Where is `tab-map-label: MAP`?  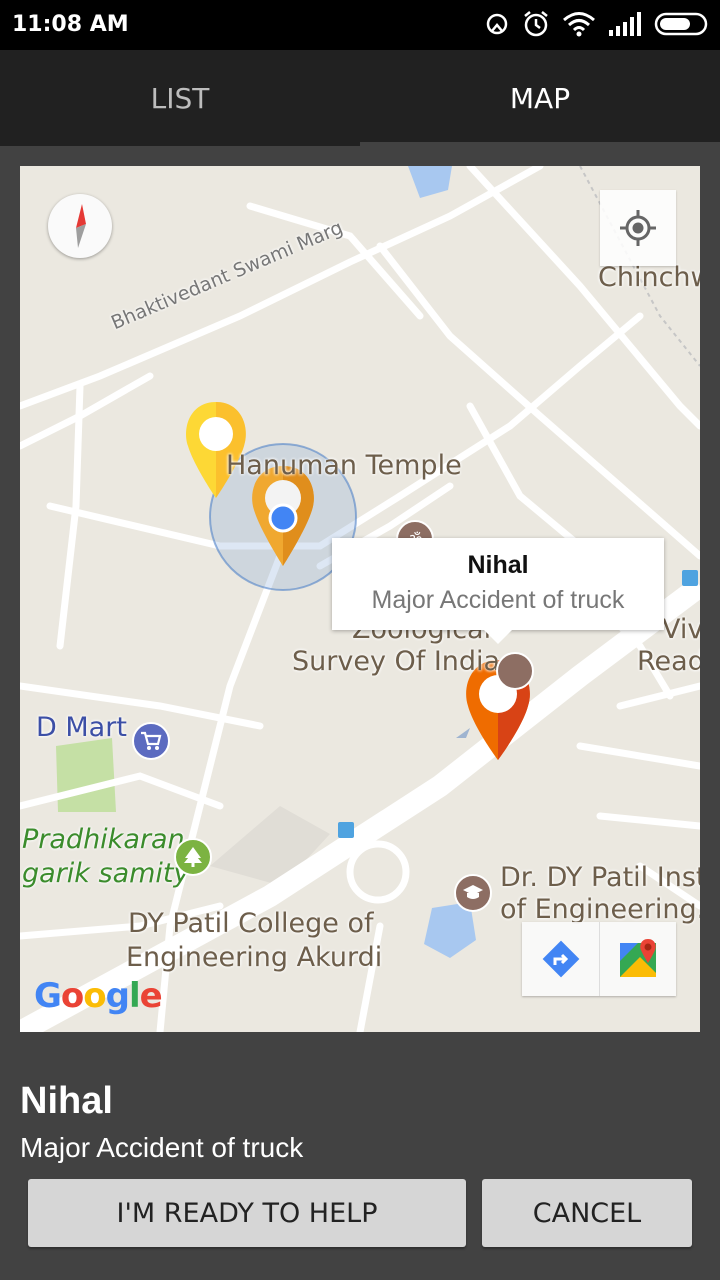 tab-map-label: MAP is located at coordinates (540, 98).